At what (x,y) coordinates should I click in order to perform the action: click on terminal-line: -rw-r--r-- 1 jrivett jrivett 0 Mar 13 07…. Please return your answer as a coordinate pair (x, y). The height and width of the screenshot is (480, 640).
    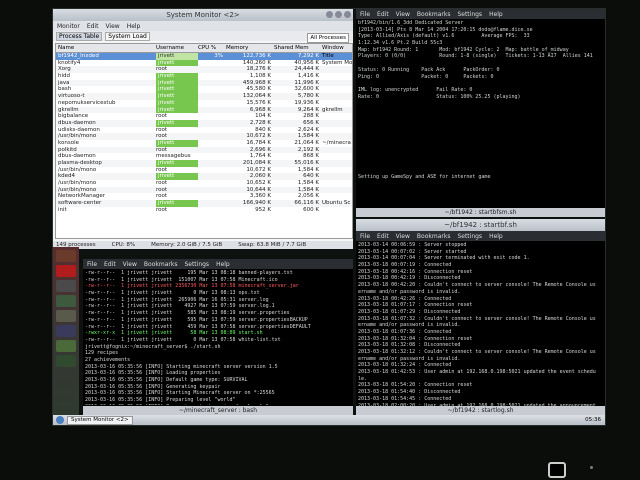
    Looking at the image, I should click on (183, 339).